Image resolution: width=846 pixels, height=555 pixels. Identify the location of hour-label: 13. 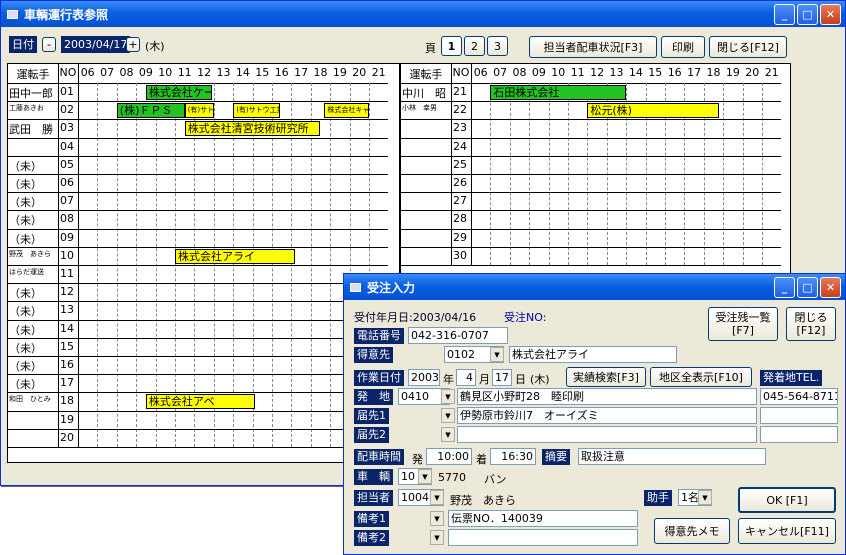
(223, 72).